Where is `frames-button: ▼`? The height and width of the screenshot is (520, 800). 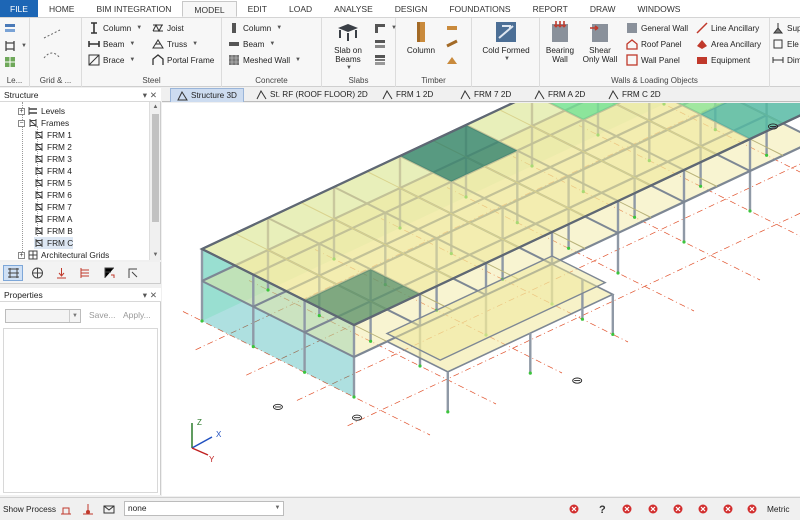 frames-button: ▼ is located at coordinates (15, 46).